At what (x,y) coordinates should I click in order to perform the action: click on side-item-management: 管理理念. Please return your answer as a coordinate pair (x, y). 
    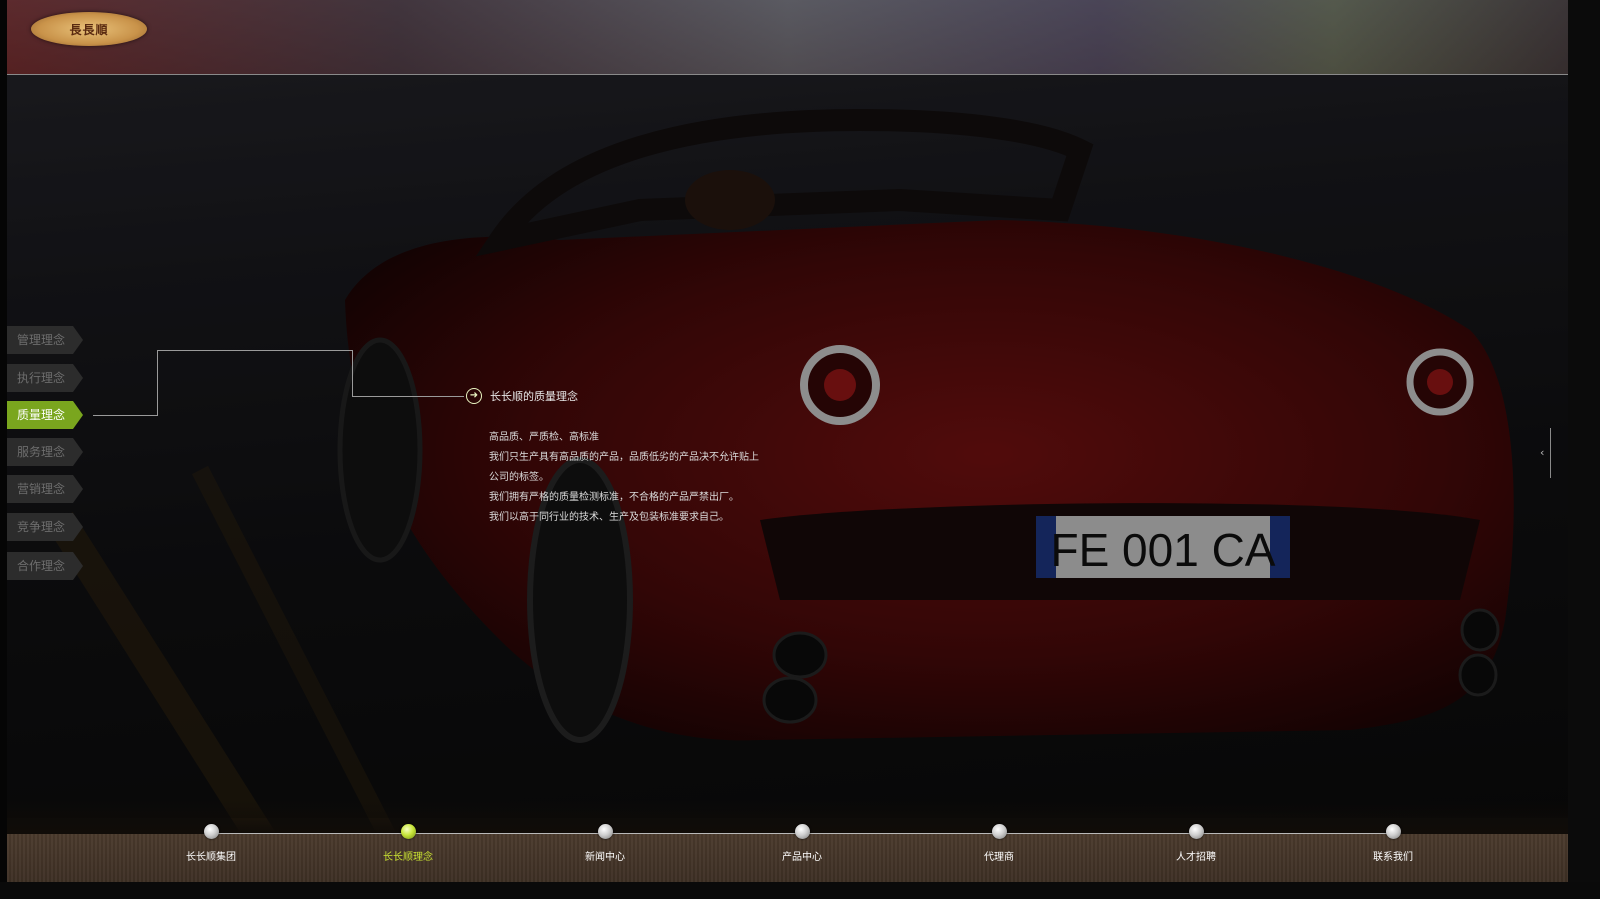
    Looking at the image, I should click on (45, 340).